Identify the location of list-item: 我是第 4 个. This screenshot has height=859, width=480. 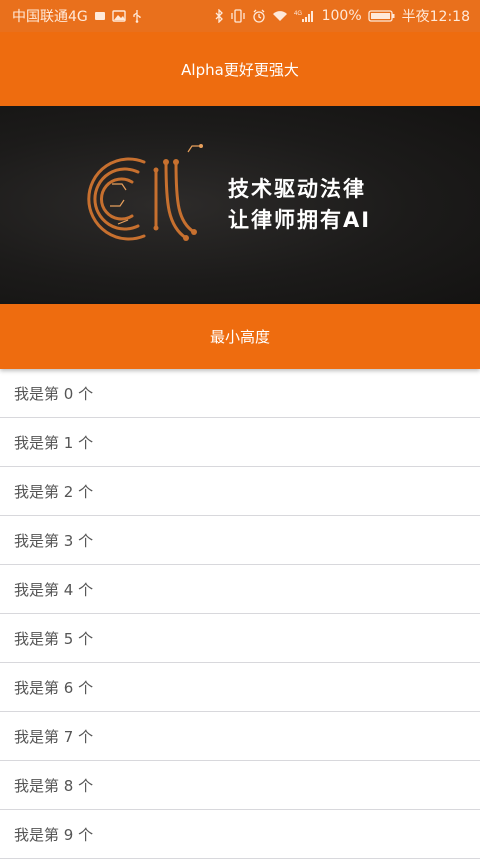
(240, 589).